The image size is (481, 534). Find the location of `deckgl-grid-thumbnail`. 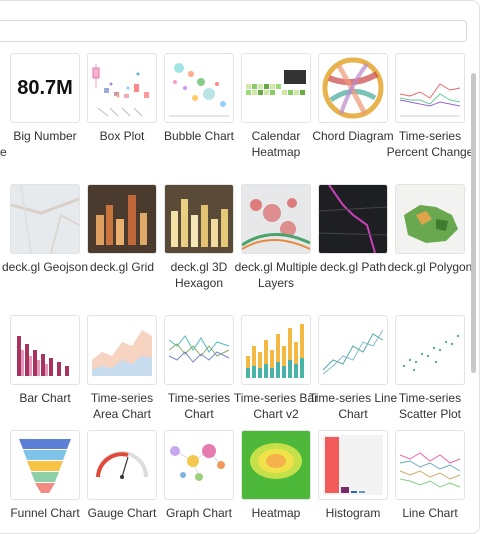

deckgl-grid-thumbnail is located at coordinates (122, 219).